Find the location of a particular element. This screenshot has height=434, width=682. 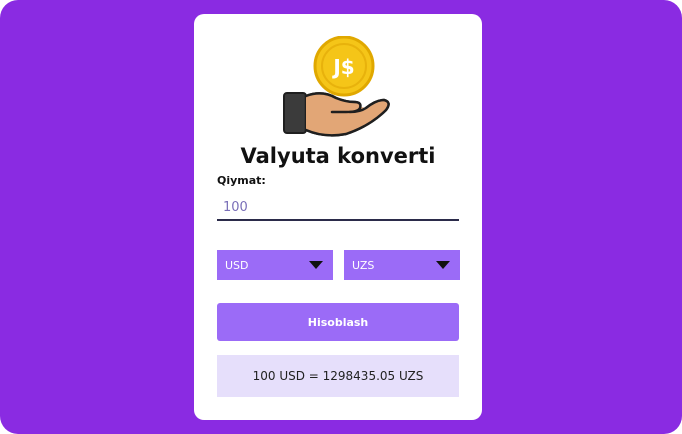

from-currency-select: USD is located at coordinates (275, 265).